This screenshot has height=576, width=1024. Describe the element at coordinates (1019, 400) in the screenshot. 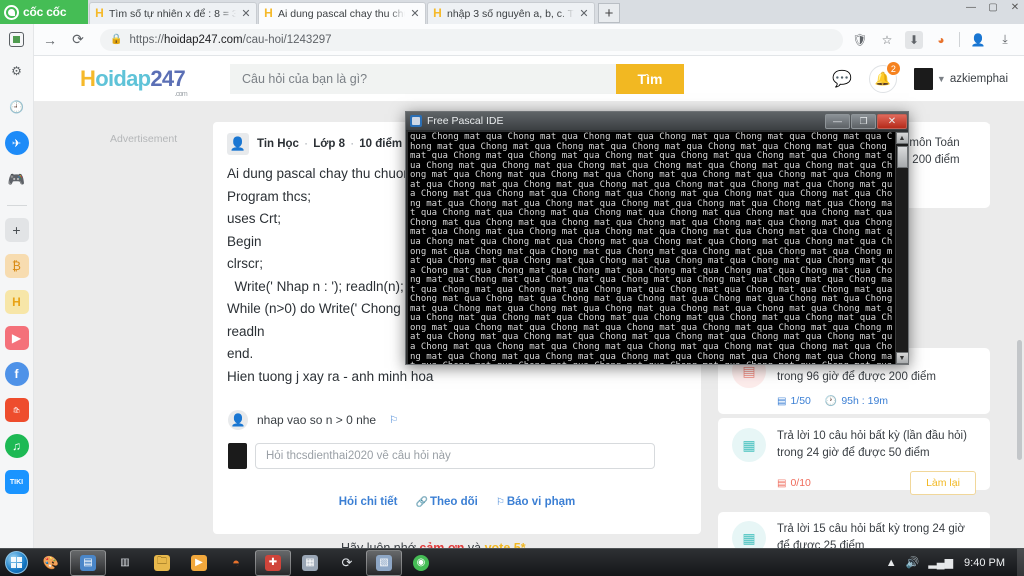

I see `page-scrollbar-thumb` at that location.